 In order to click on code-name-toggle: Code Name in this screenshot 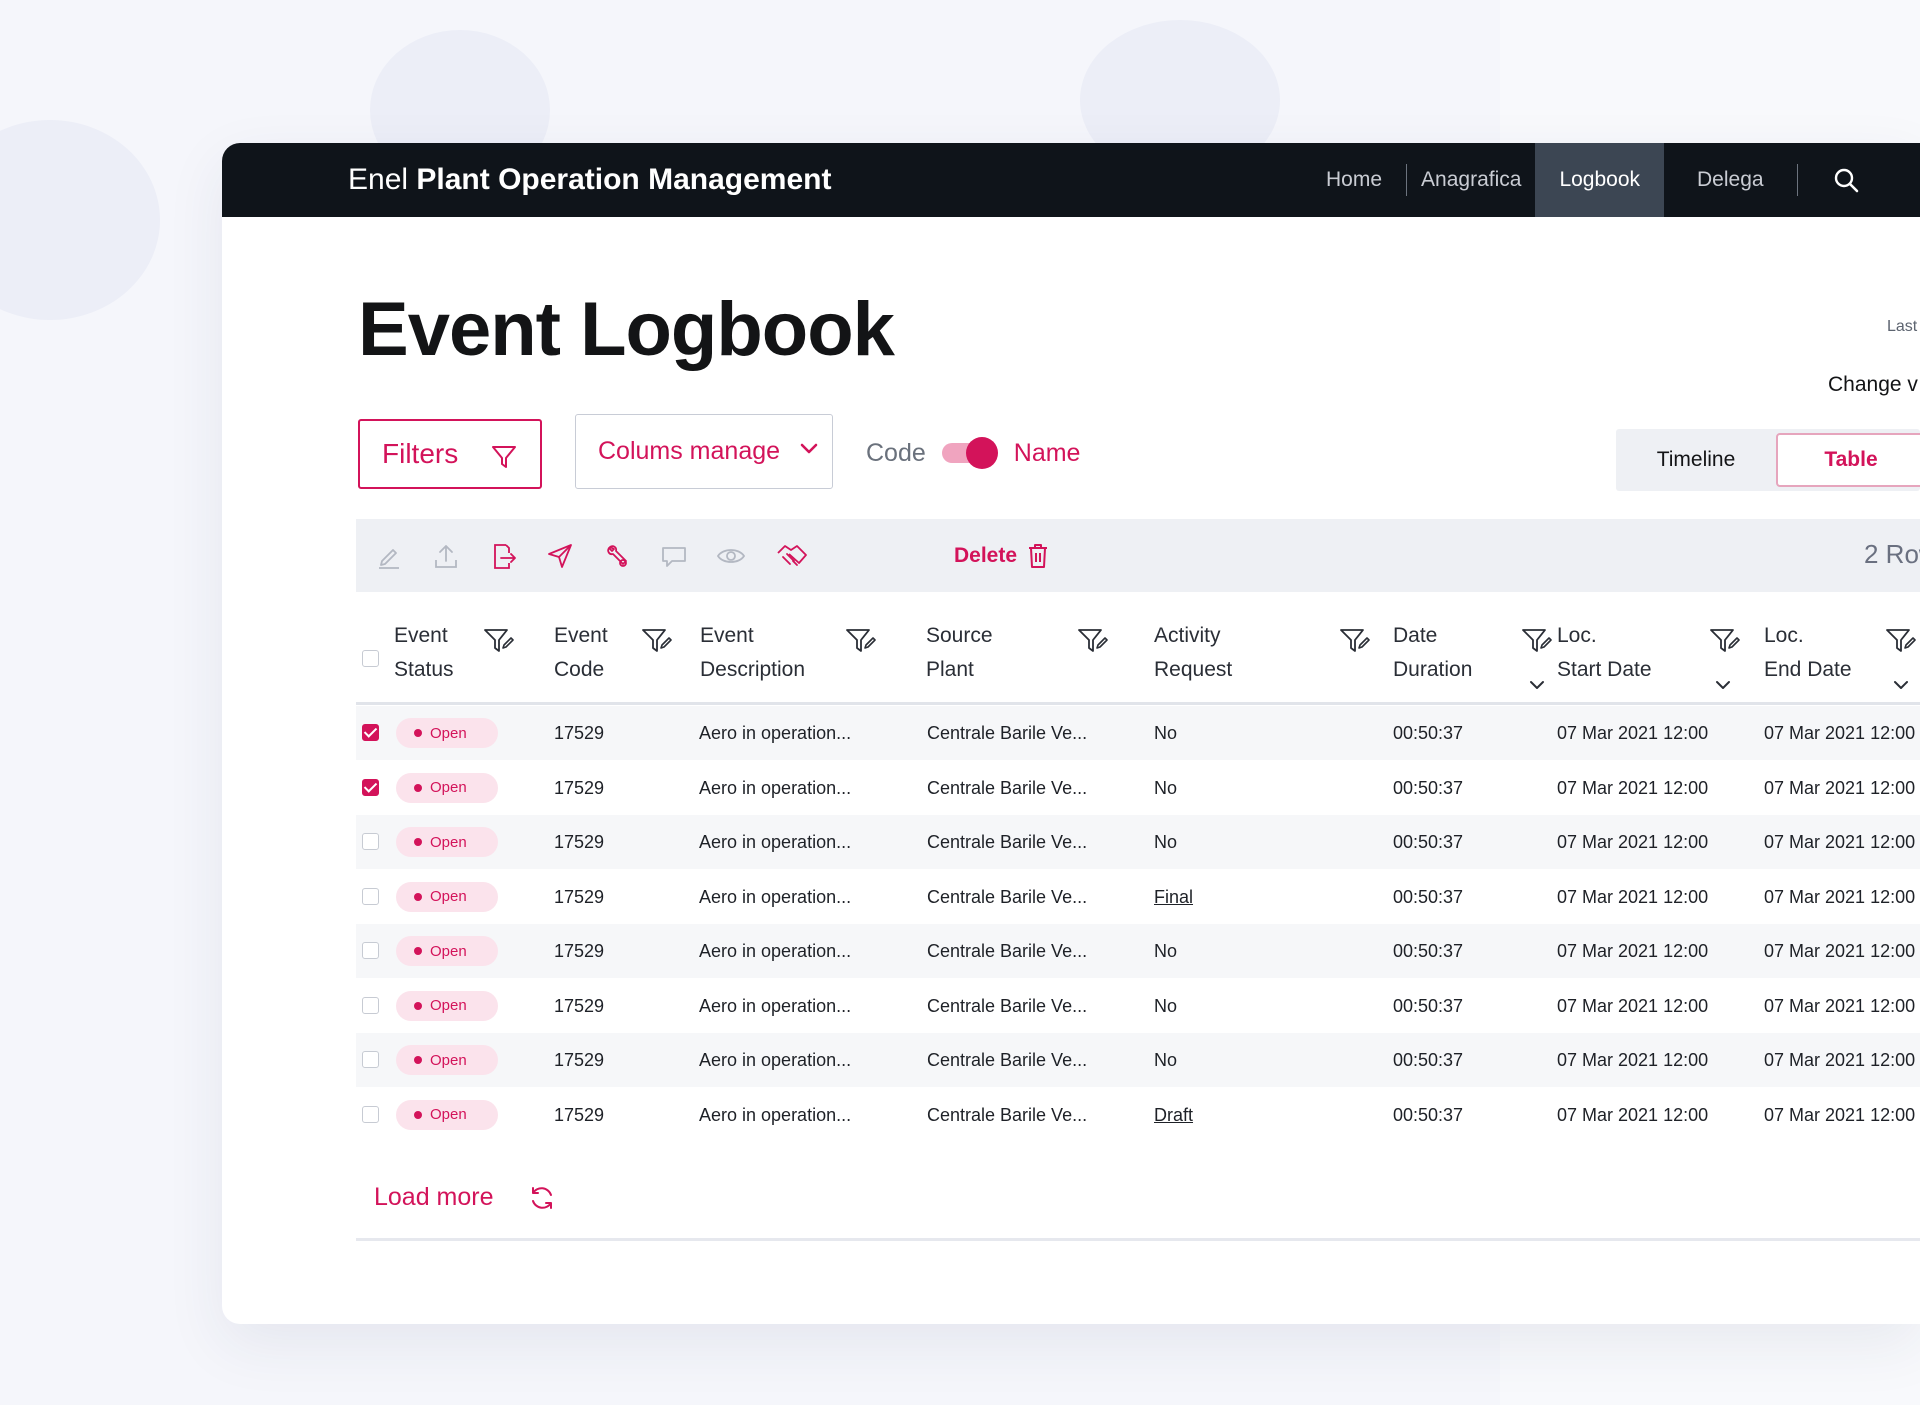, I will do `click(973, 453)`.